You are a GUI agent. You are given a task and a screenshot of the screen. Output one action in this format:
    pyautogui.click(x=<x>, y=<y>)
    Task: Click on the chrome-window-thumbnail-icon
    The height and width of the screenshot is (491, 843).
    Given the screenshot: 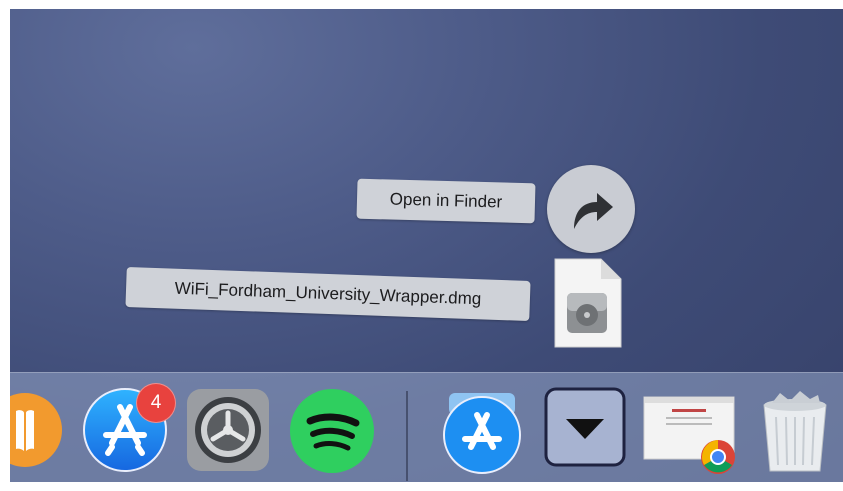 What is the action you would take?
    pyautogui.click(x=689, y=435)
    